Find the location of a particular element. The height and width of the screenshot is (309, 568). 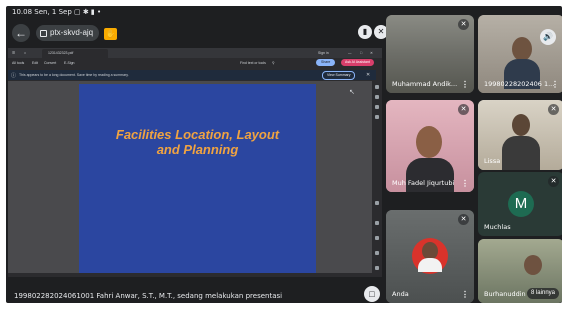

find-text: Find text or tools is located at coordinates (253, 63).